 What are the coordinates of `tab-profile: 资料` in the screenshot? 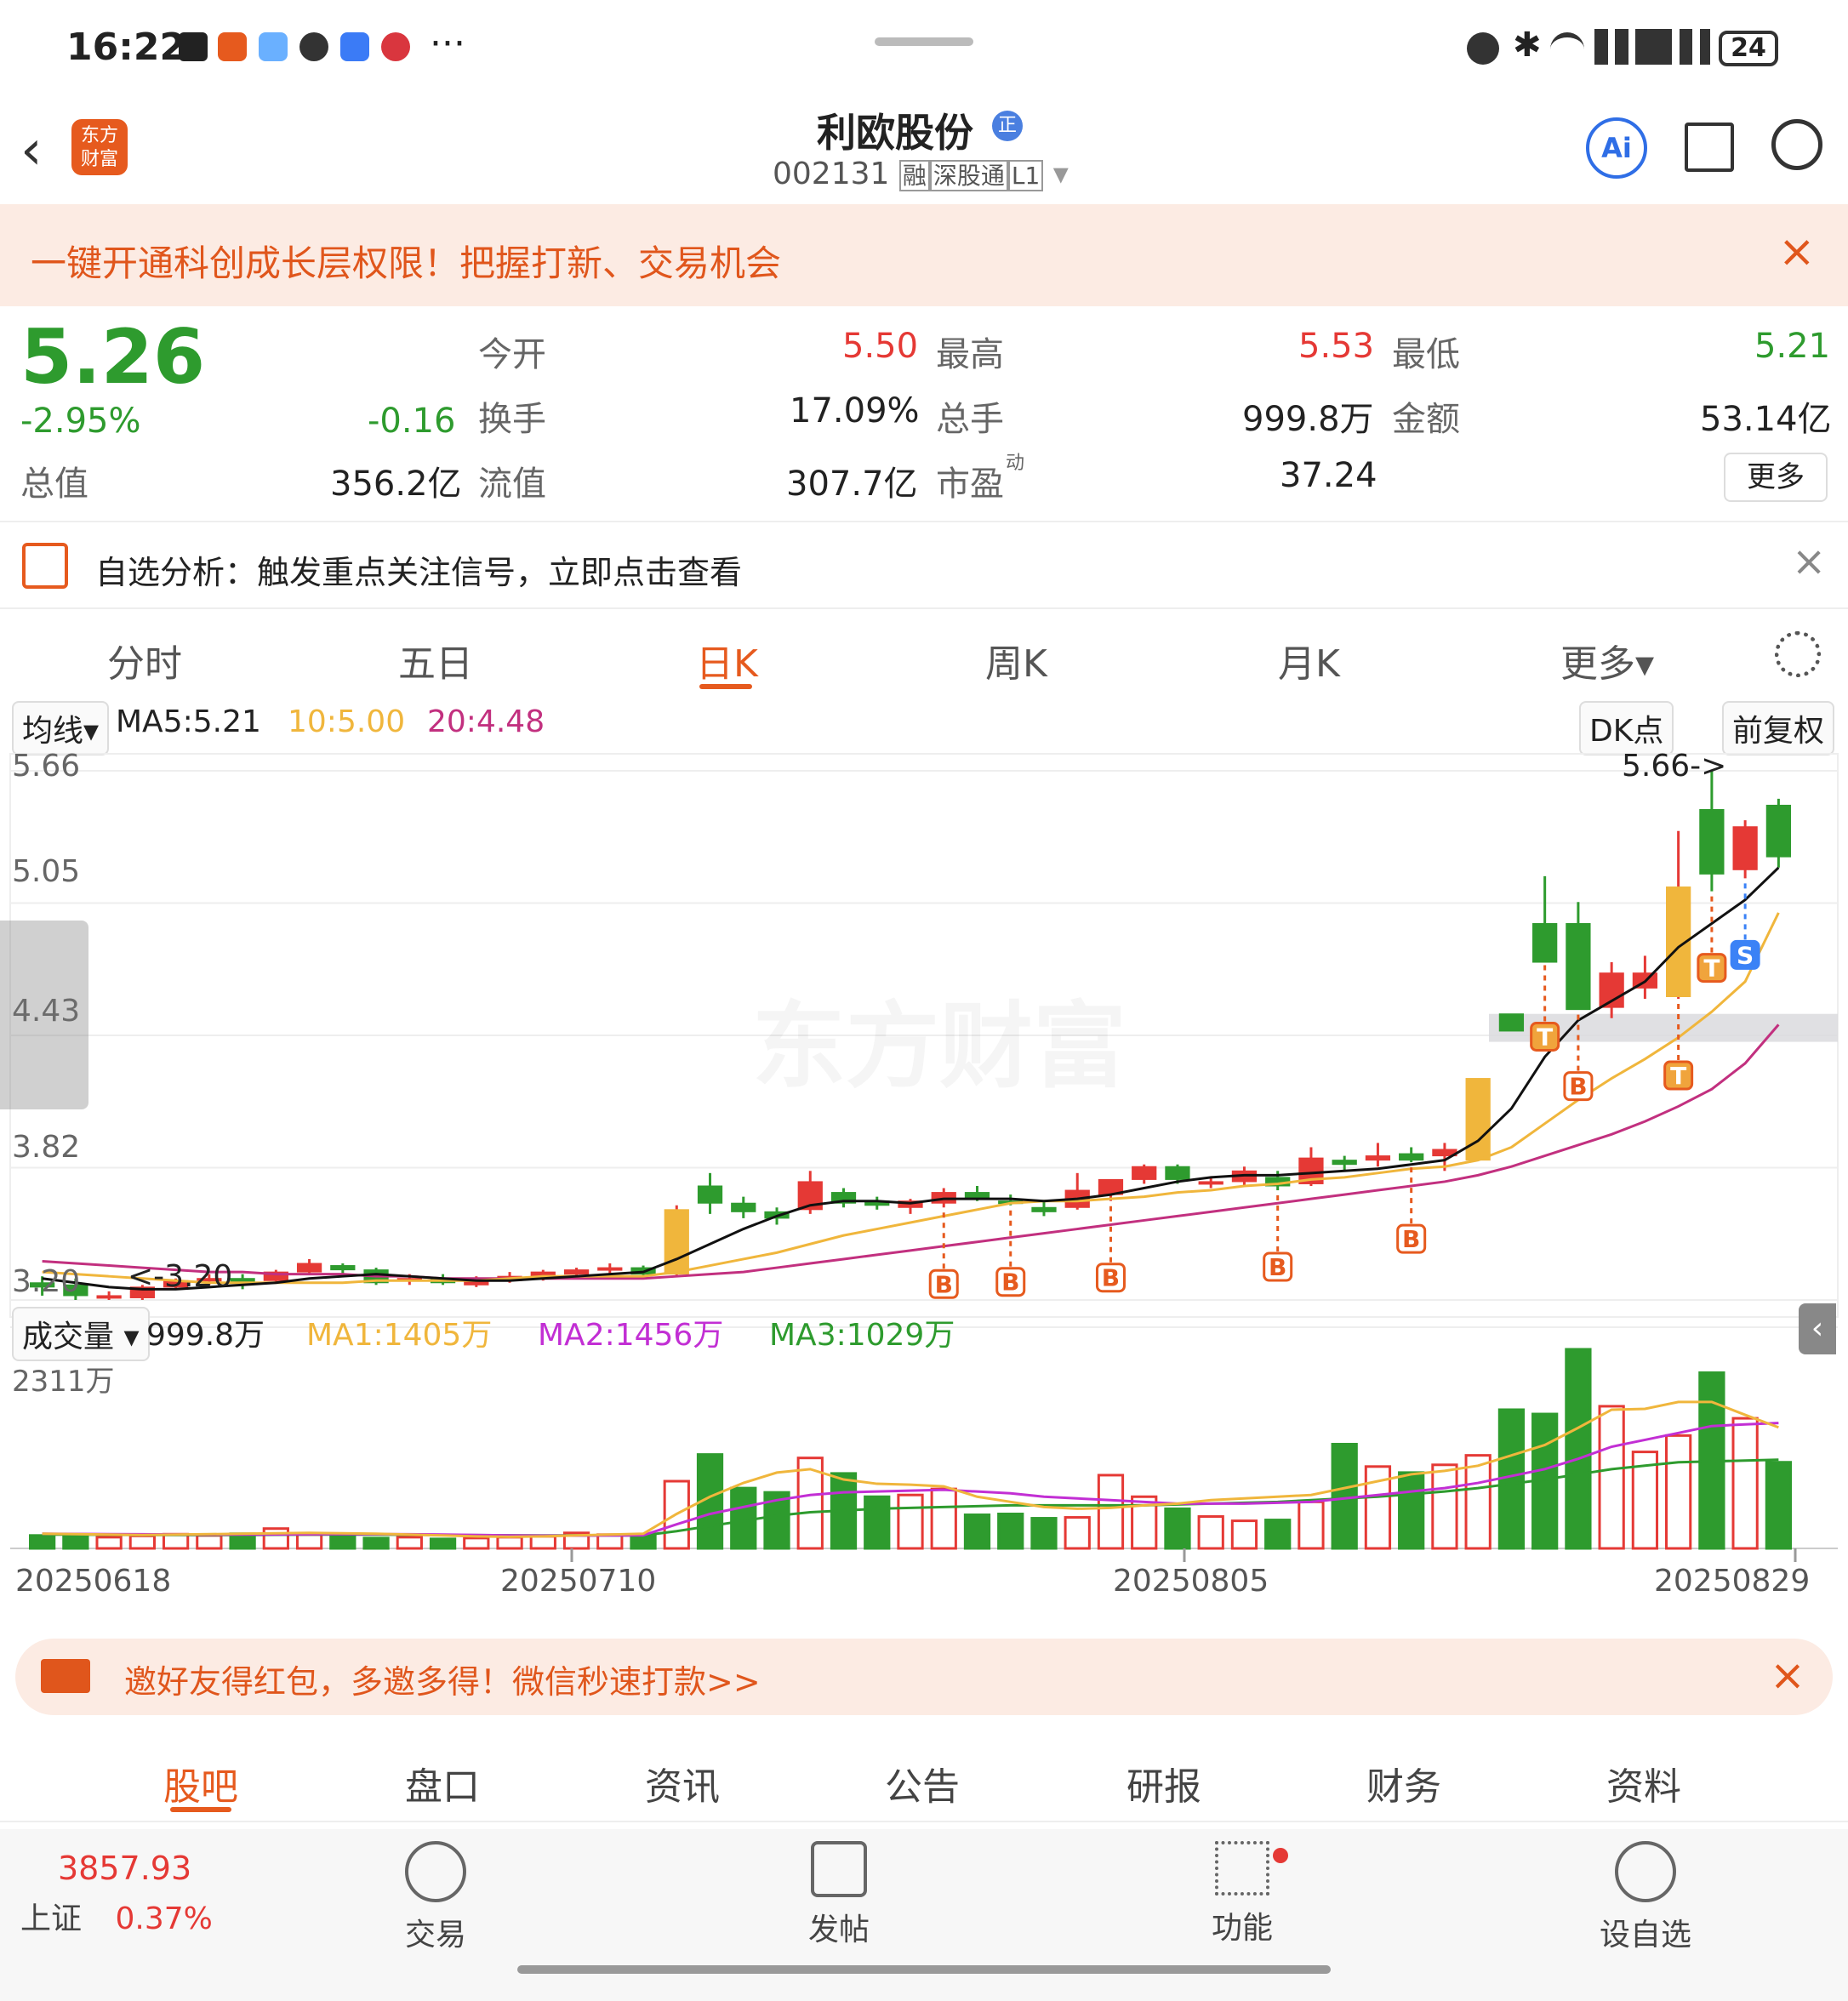 It's located at (1643, 1783).